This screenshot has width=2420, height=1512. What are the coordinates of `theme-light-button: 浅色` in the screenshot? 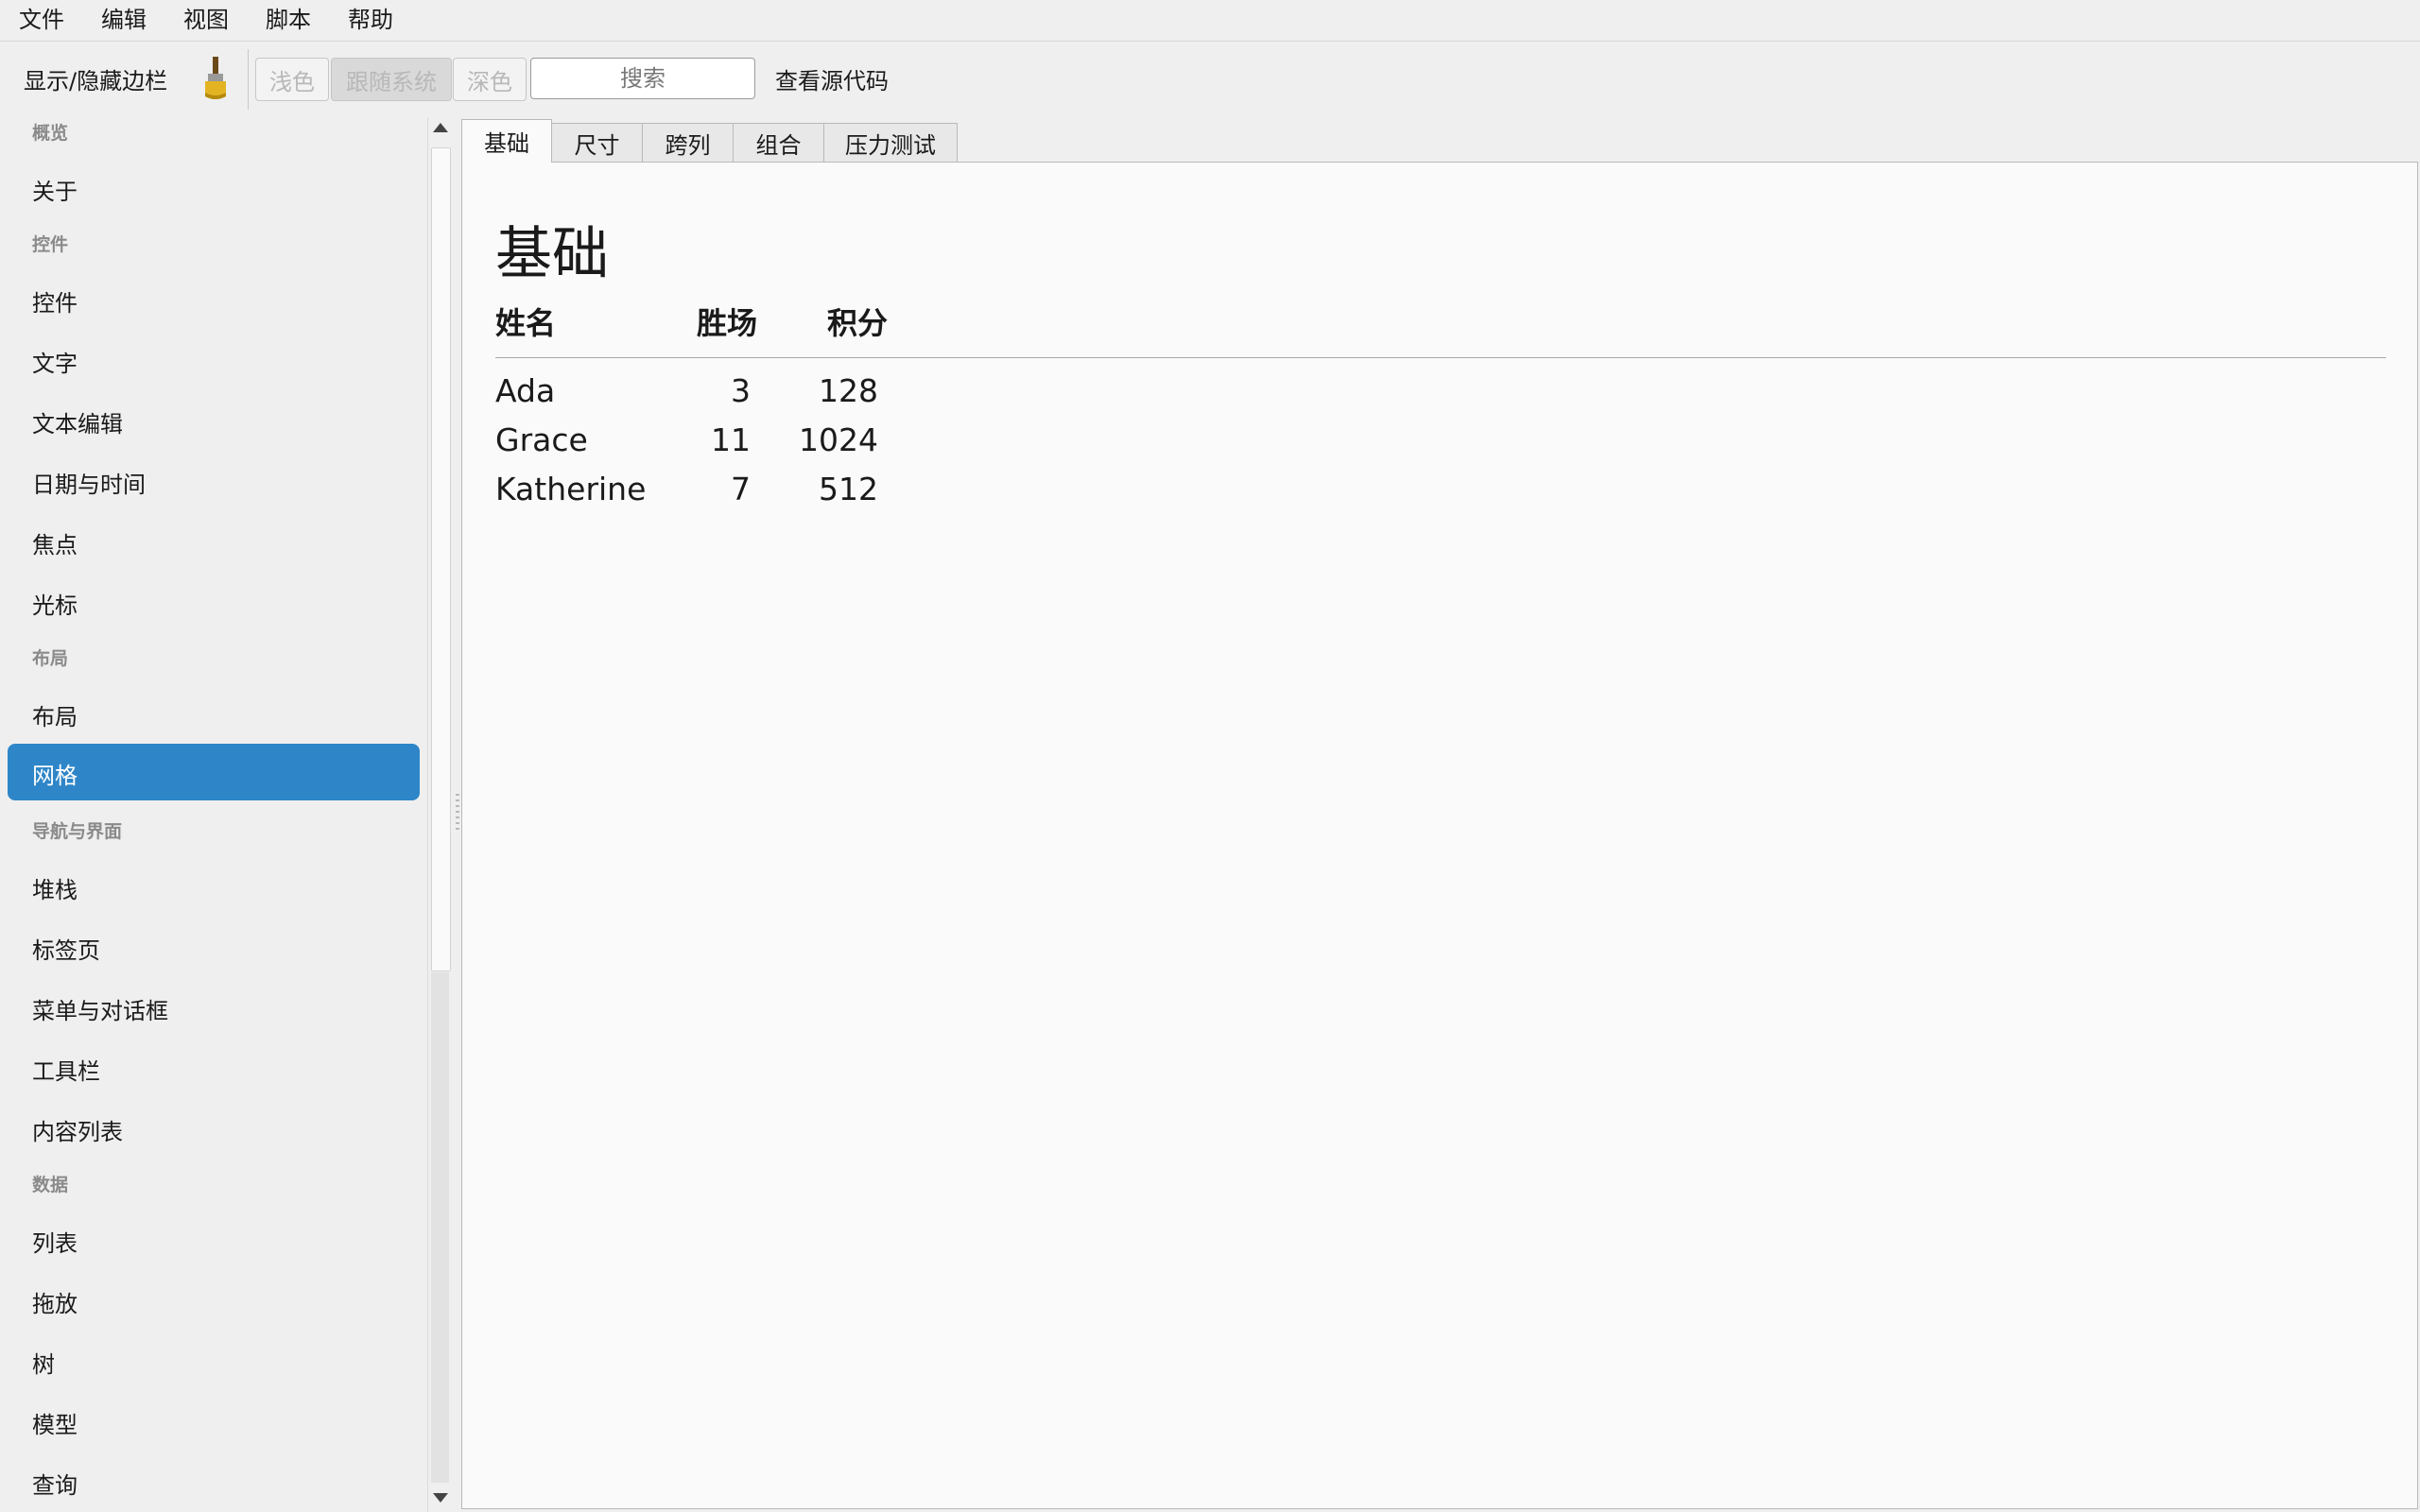 It's located at (292, 79).